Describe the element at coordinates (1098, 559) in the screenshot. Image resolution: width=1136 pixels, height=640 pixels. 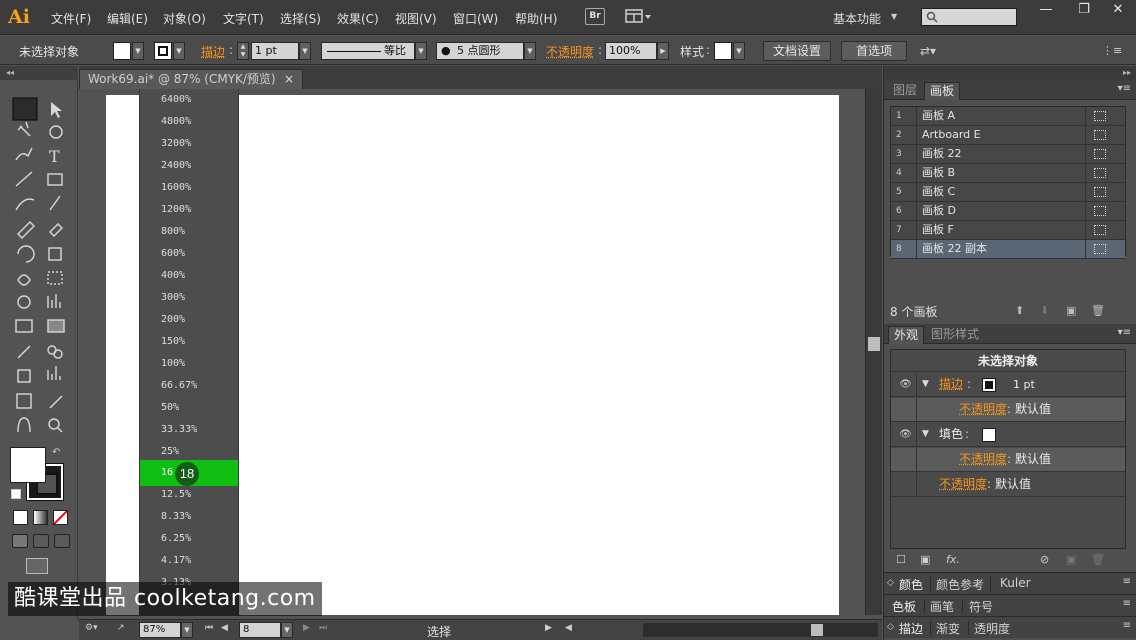
I see `delete-item-icon: 🗑` at that location.